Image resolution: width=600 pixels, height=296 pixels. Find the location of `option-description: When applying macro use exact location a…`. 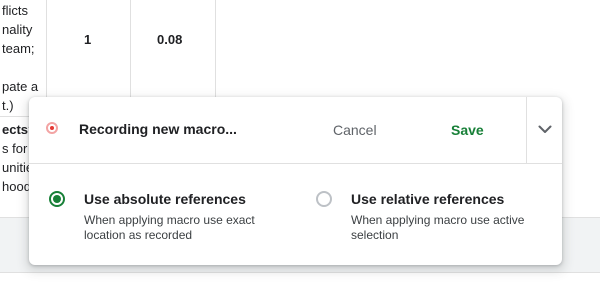

option-description: When applying macro use exact location a… is located at coordinates (169, 227).